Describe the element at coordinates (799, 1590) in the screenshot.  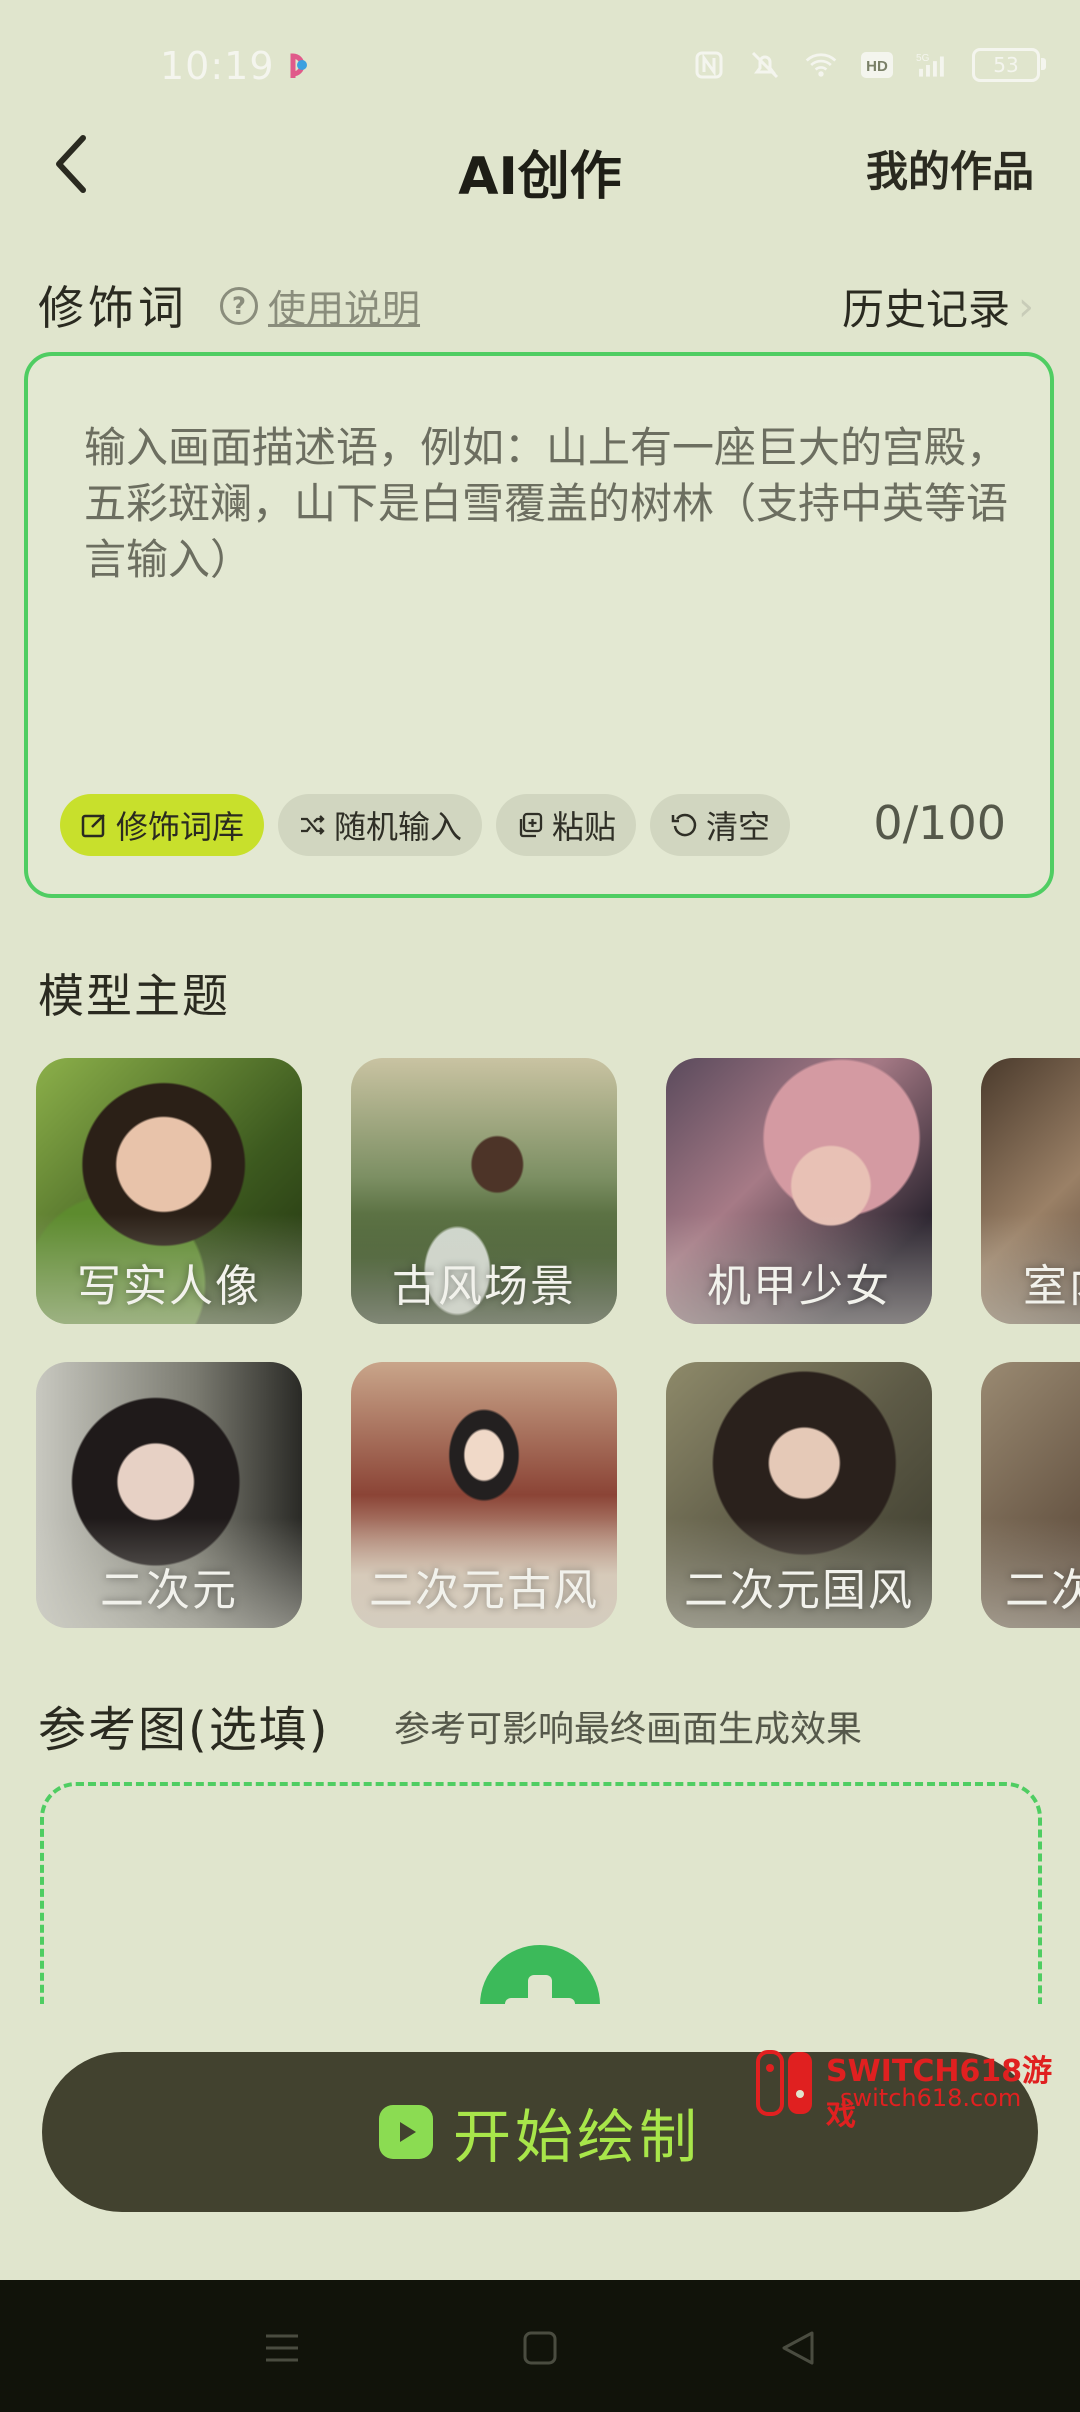
I see `theme-label: 二次元国风` at that location.